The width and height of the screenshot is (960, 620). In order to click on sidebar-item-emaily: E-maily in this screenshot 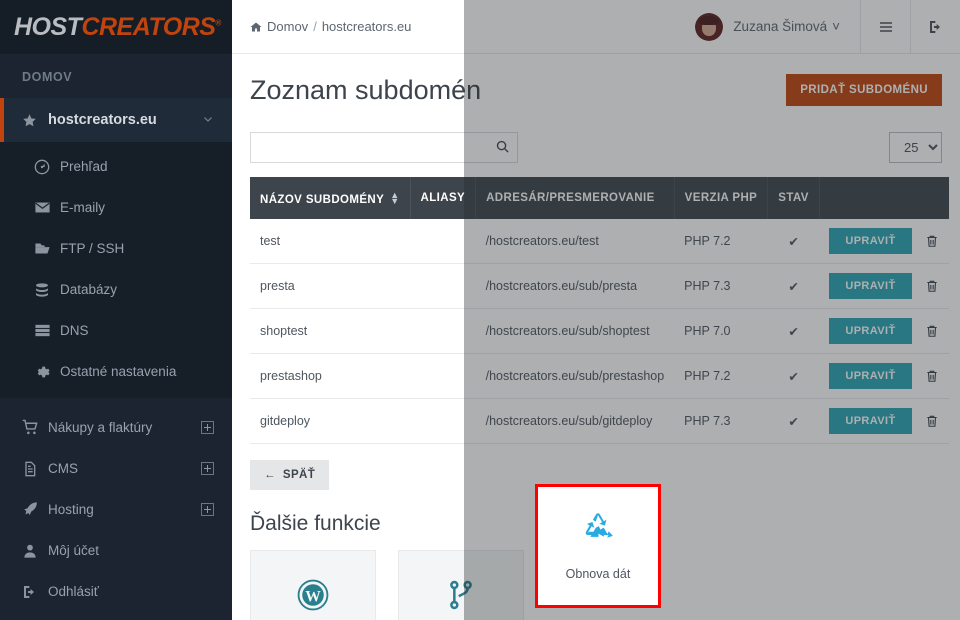, I will do `click(116, 207)`.